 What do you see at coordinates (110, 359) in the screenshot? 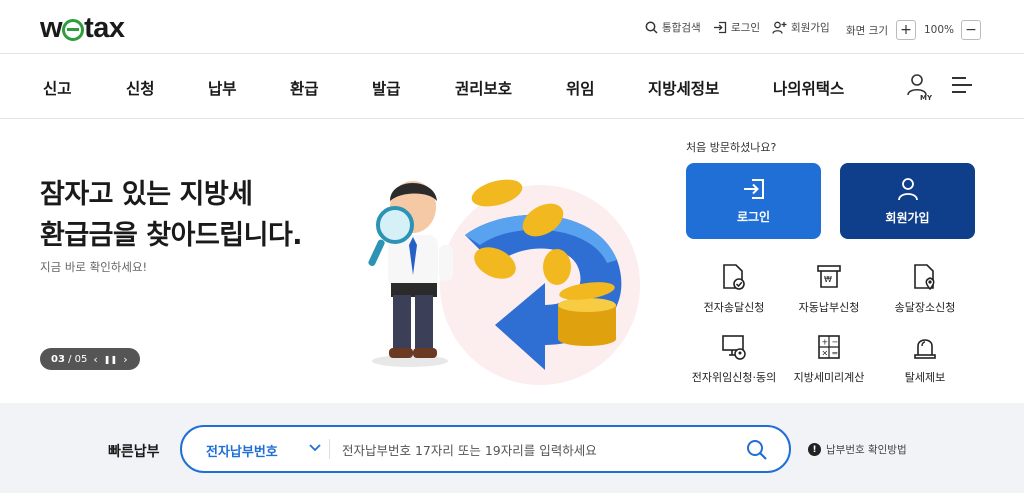
I see `pager-pause-button: ❚❚` at bounding box center [110, 359].